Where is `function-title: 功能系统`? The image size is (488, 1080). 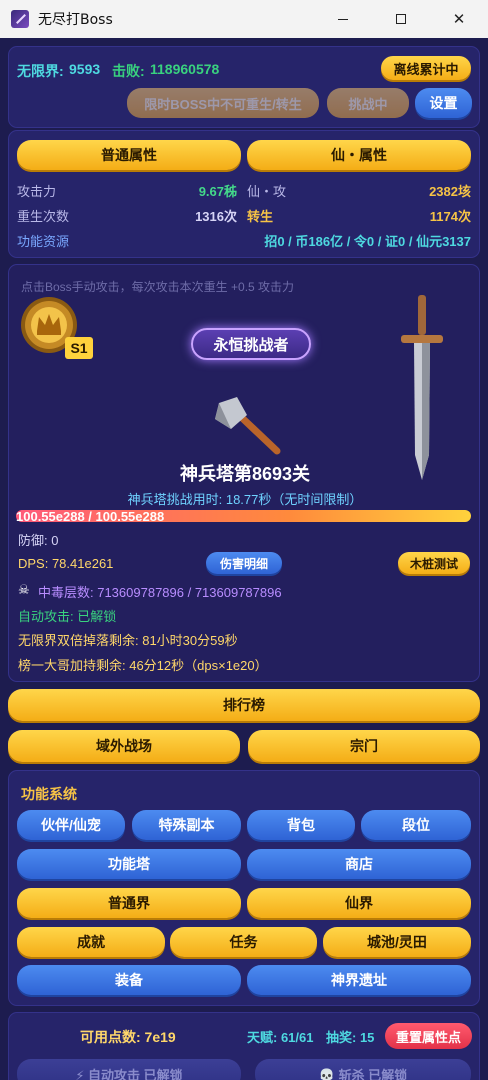
function-title: 功能系统 is located at coordinates (49, 794).